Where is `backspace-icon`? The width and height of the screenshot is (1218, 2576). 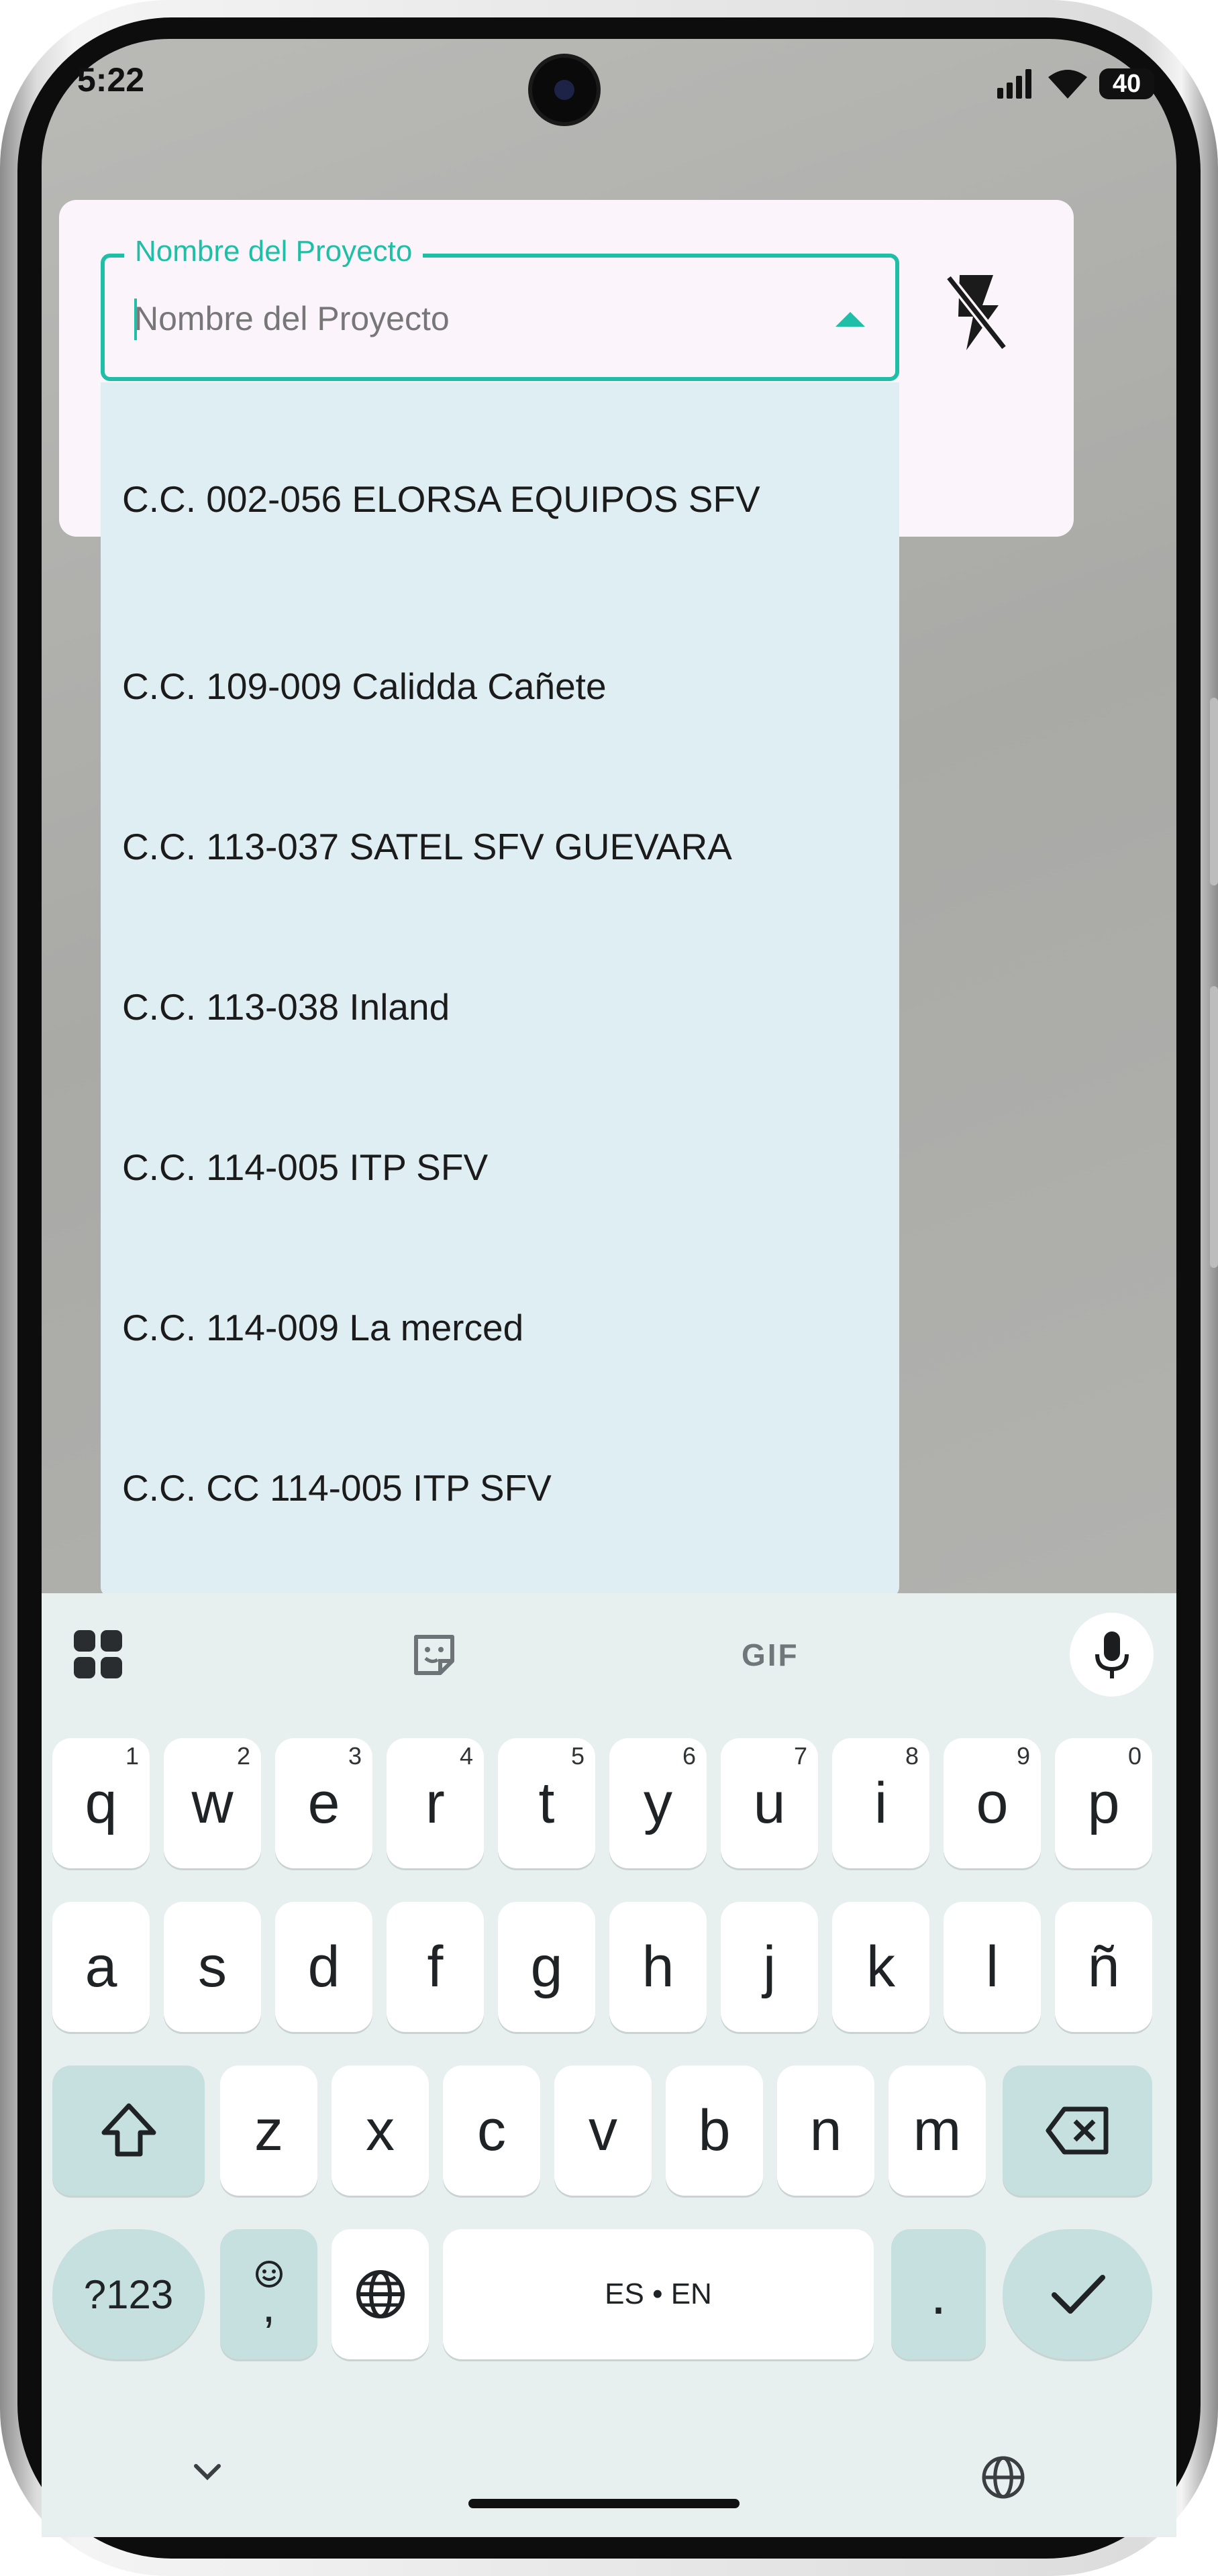 backspace-icon is located at coordinates (1077, 2130).